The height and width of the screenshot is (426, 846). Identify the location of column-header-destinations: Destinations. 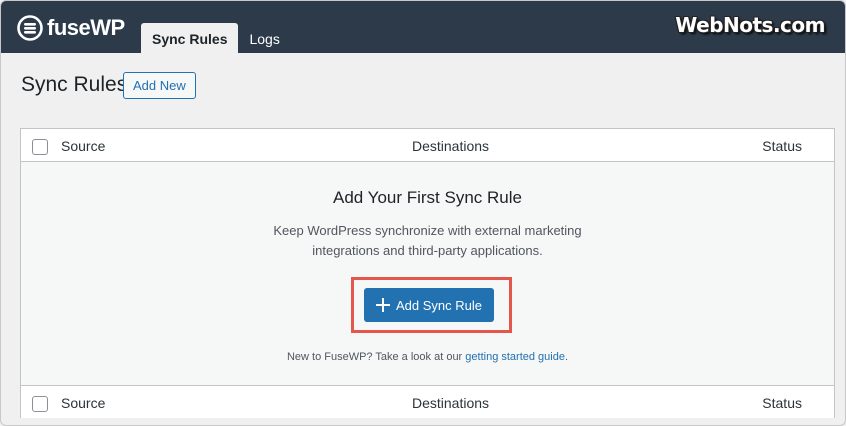
(451, 146).